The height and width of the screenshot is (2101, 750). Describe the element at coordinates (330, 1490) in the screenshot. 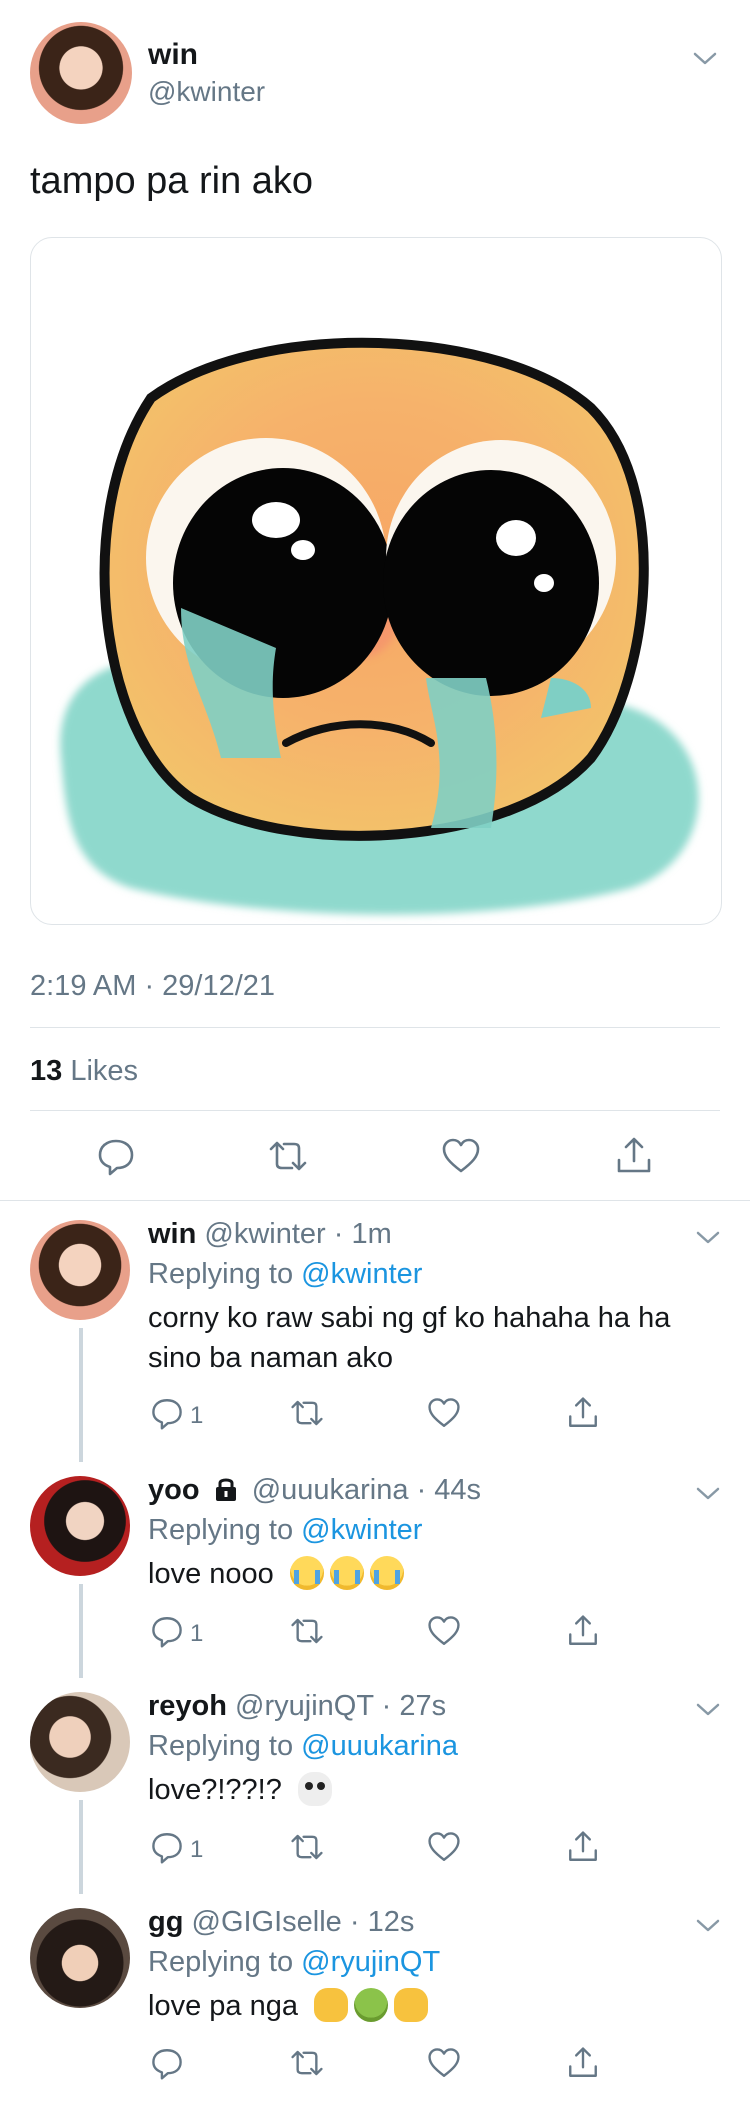

I see `author-handle: @uuukarina` at that location.